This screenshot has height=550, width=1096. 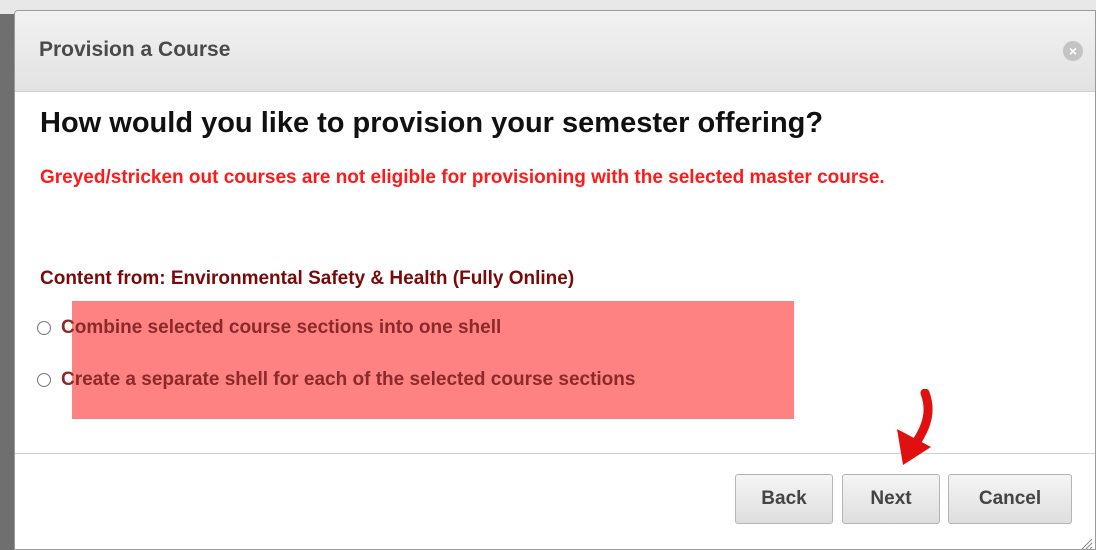 I want to click on dialog-titlebar: Provision a Course ×, so click(x=555, y=51).